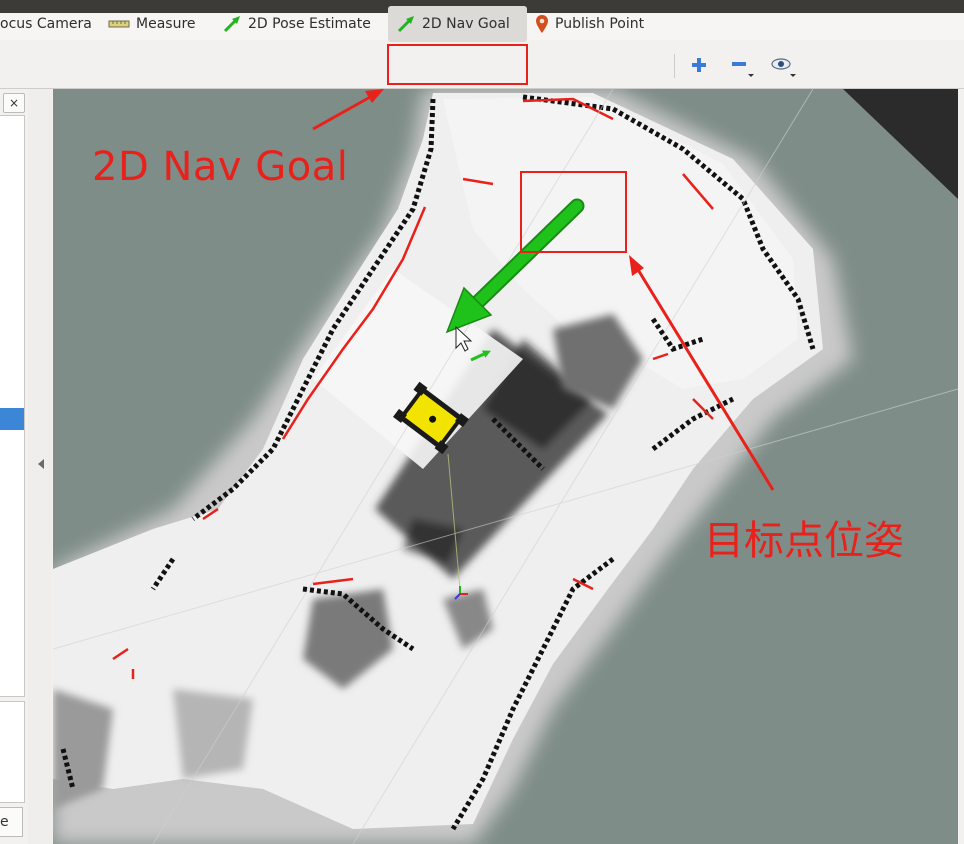 This screenshot has width=964, height=844. What do you see at coordinates (466, 24) in the screenshot?
I see `tool-2d-nav-goal-label: 2D Nav Goal` at bounding box center [466, 24].